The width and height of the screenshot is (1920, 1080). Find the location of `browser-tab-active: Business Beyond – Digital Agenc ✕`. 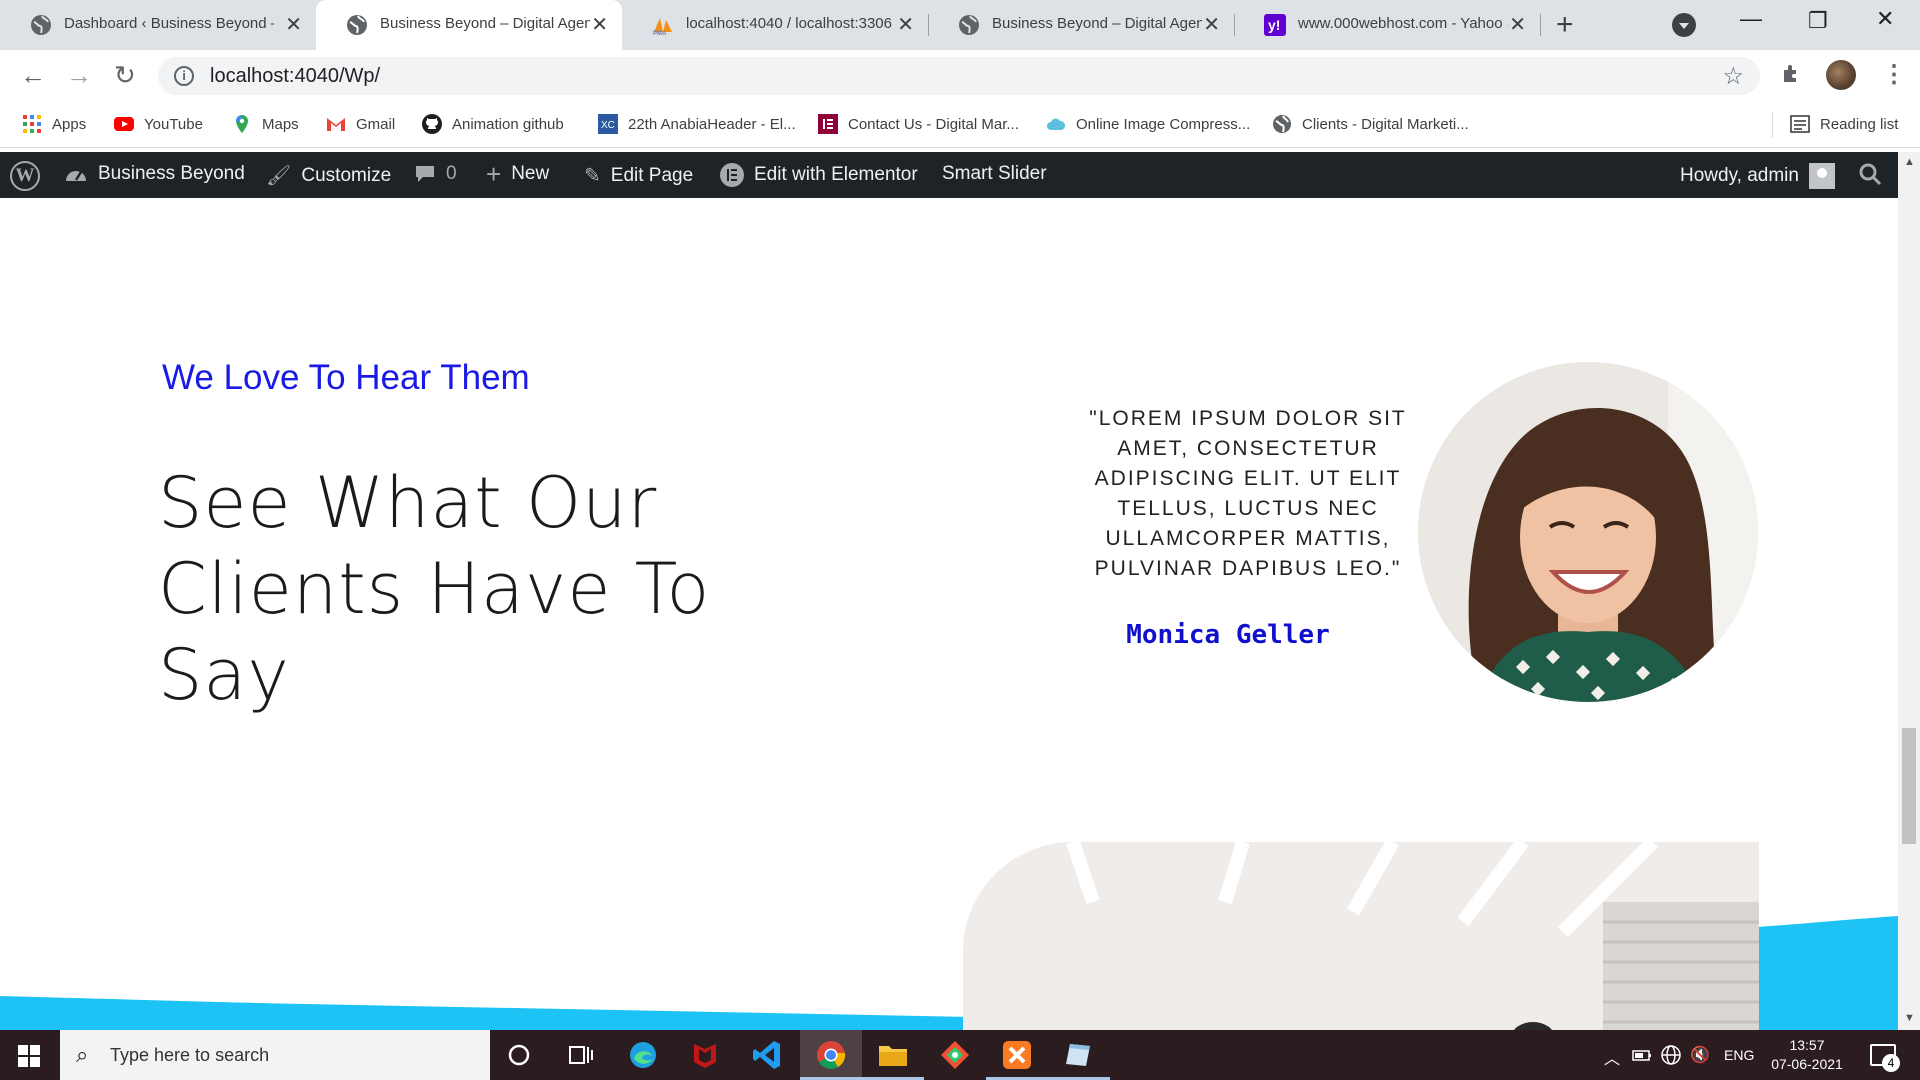

browser-tab-active: Business Beyond – Digital Agenc ✕ is located at coordinates (469, 25).